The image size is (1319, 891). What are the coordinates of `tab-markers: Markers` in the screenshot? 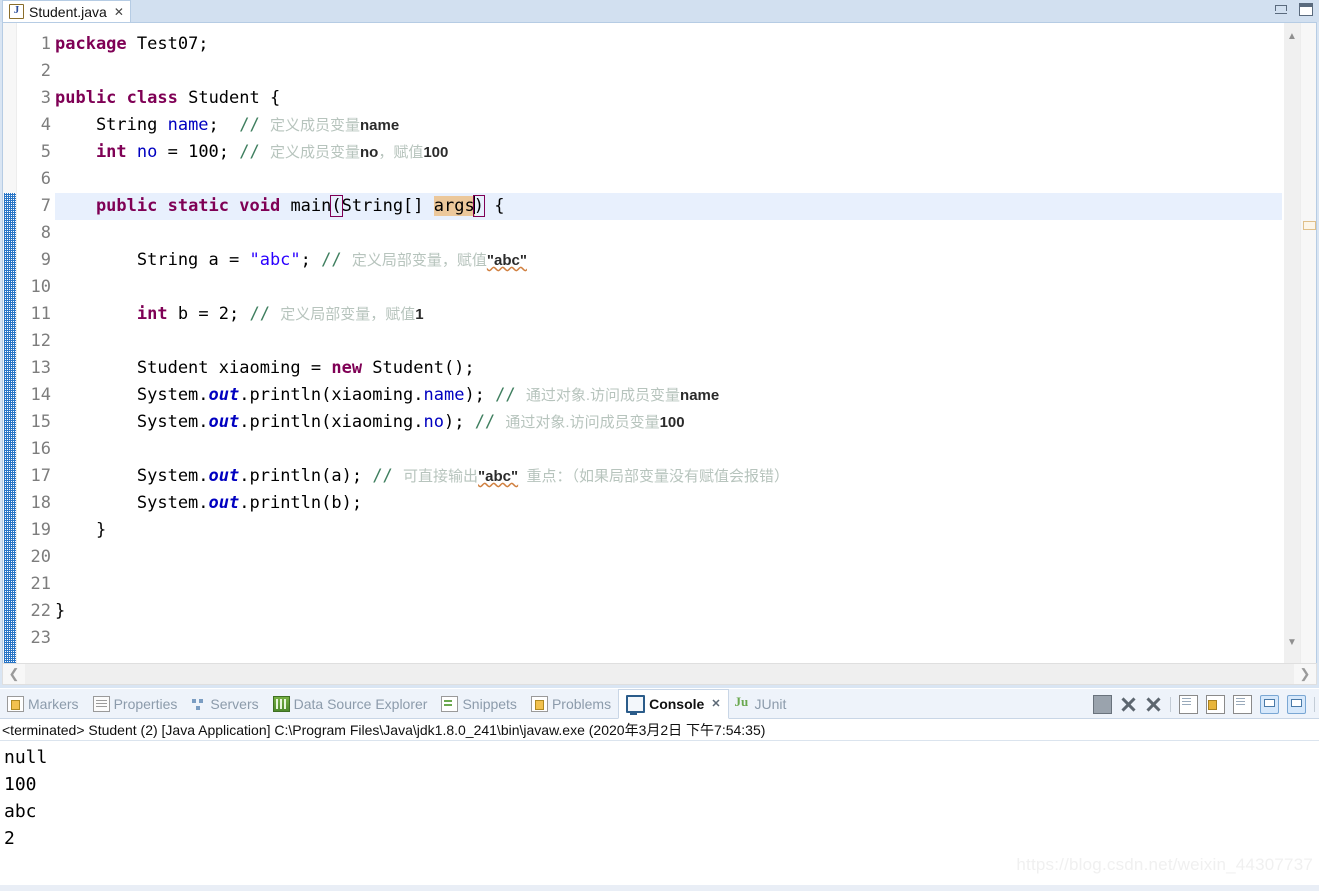 It's located at (43, 704).